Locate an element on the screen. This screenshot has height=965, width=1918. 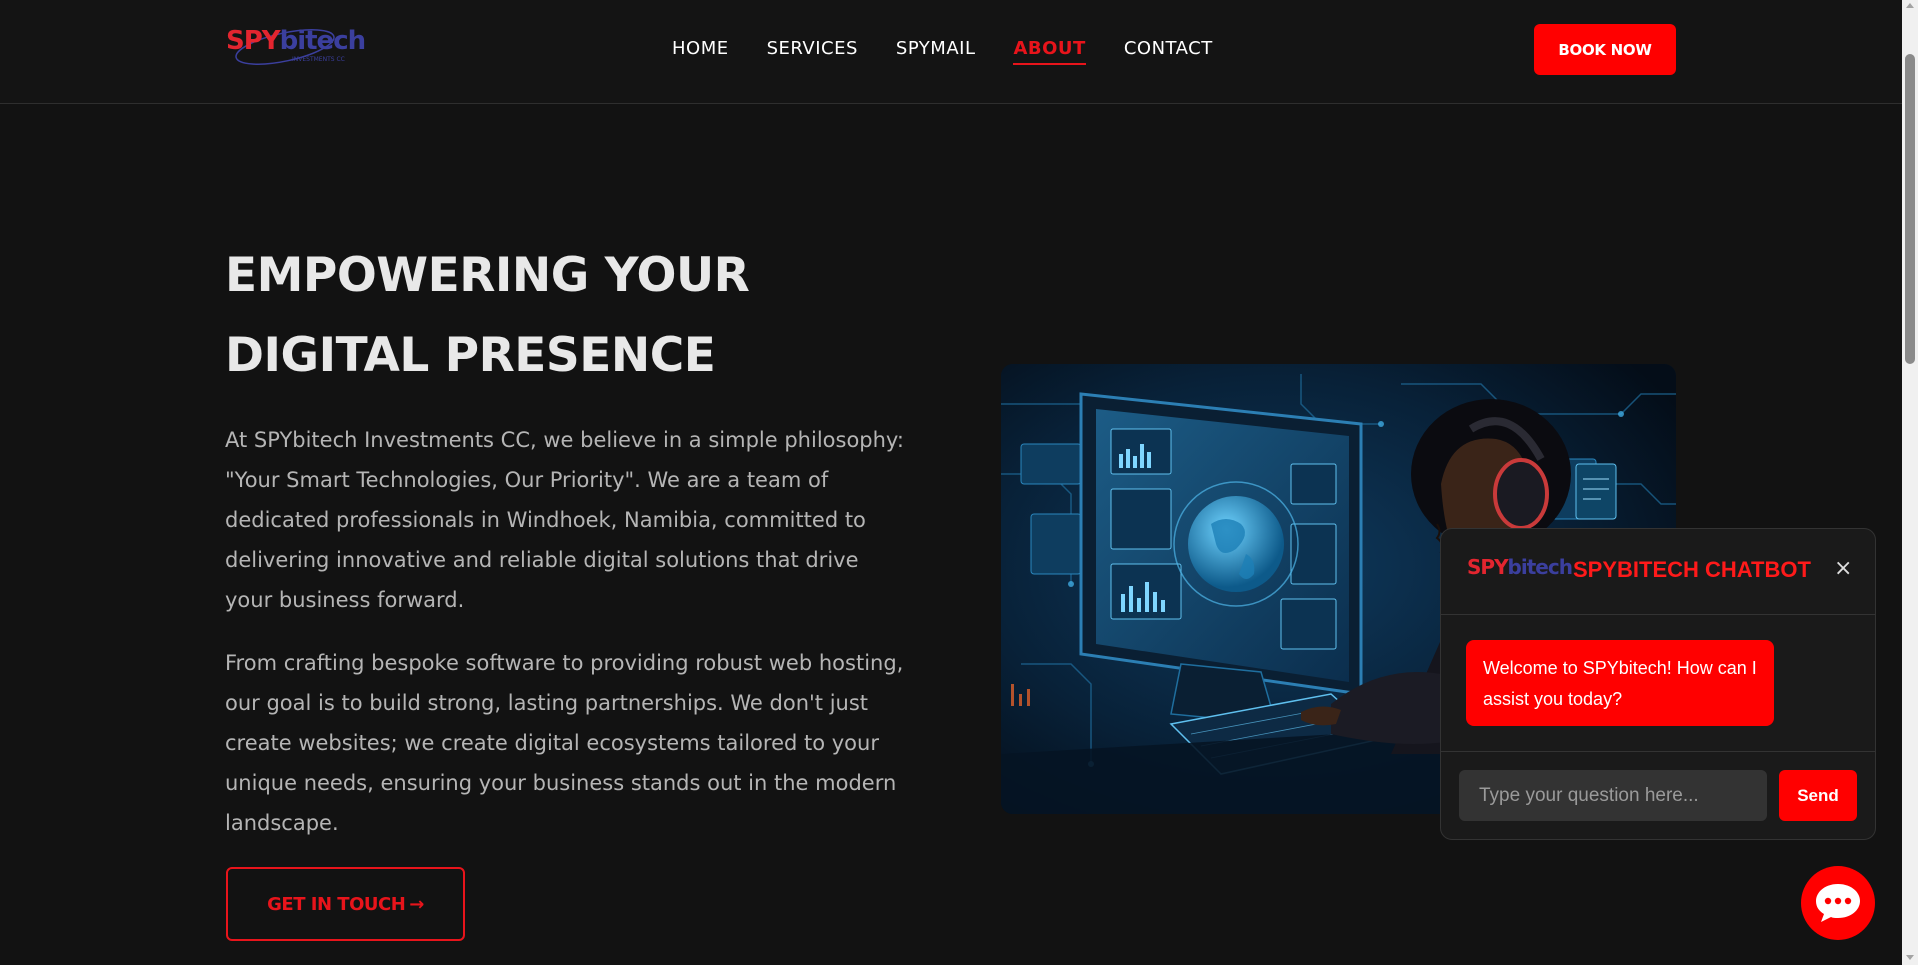
book-now-button: BOOK NOW is located at coordinates (1605, 49).